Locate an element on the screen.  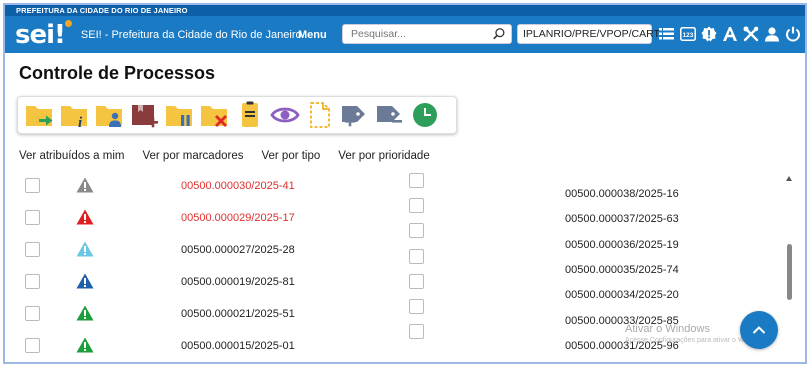
gov-strip: PREFEITURA DA CIDADE DO RIO DE JANEIRO is located at coordinates (405, 10).